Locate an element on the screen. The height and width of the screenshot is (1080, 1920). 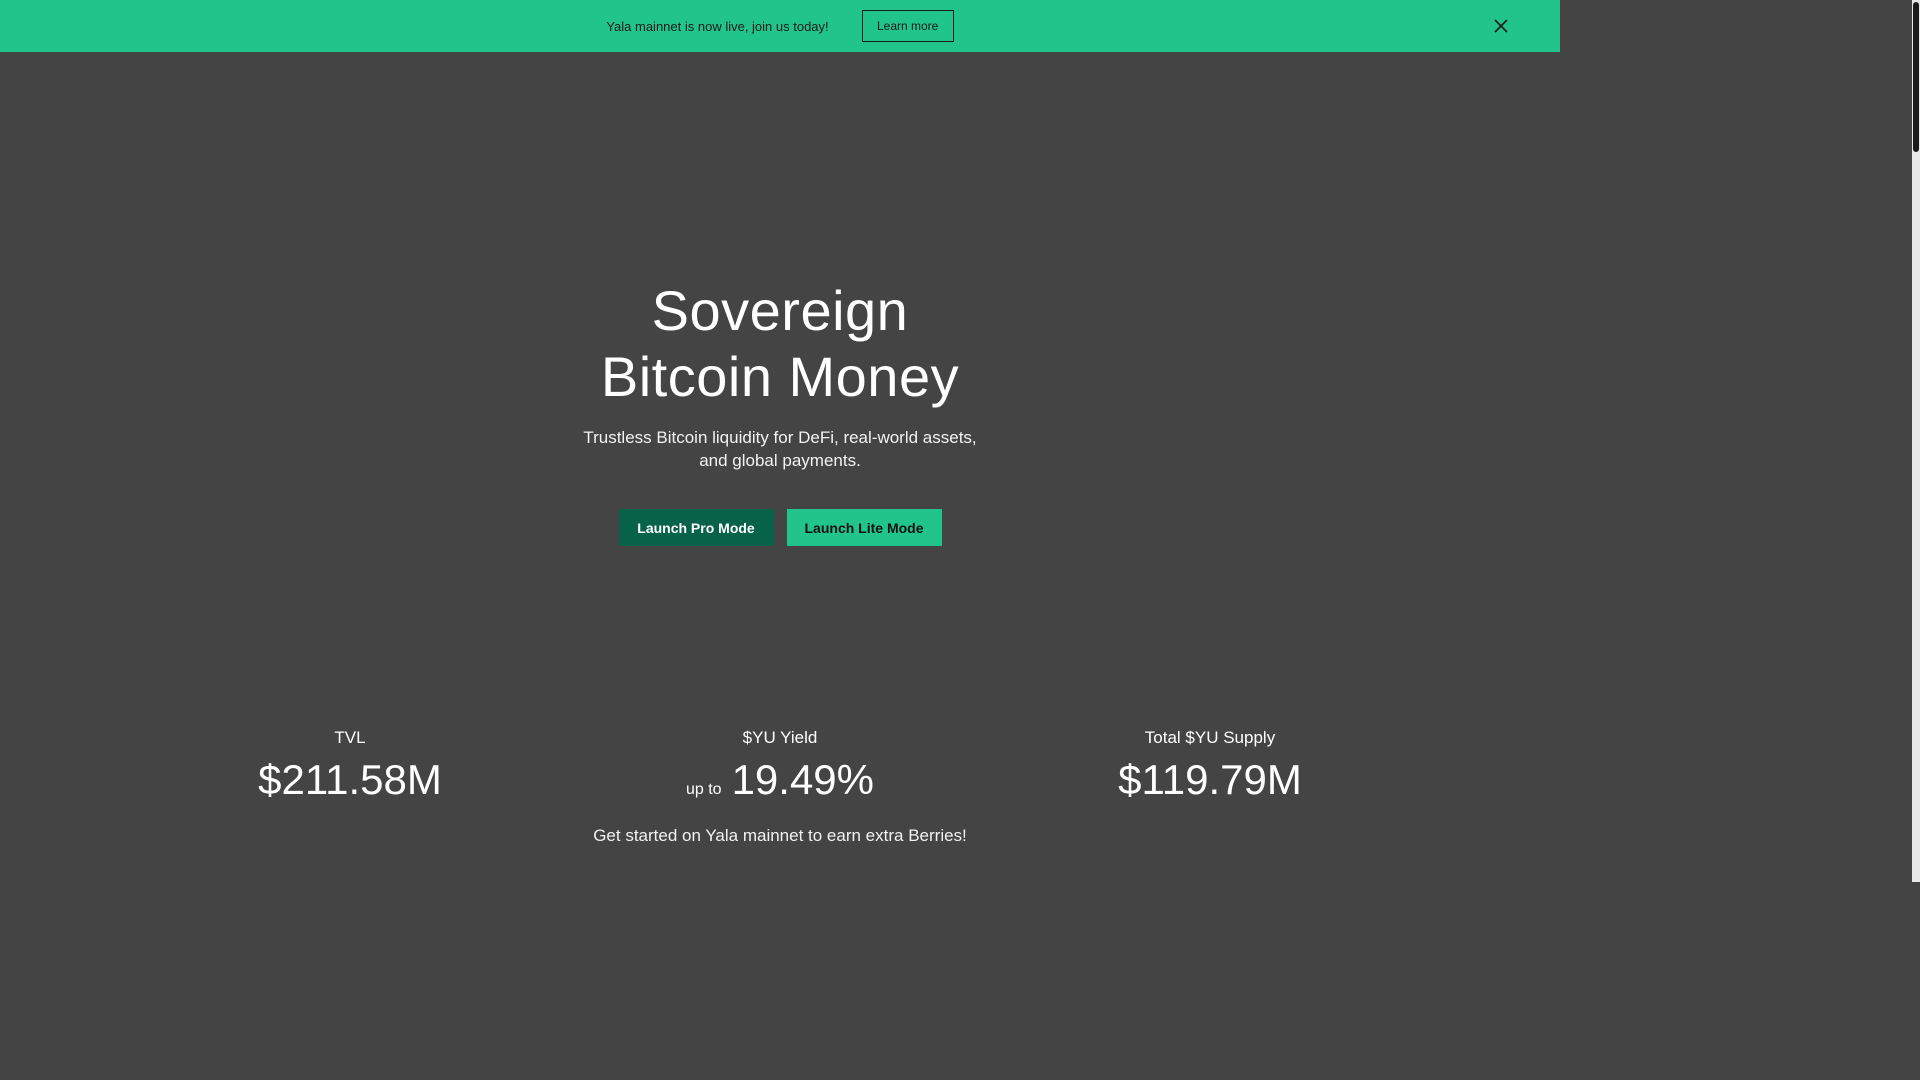
close-icon is located at coordinates (1501, 26).